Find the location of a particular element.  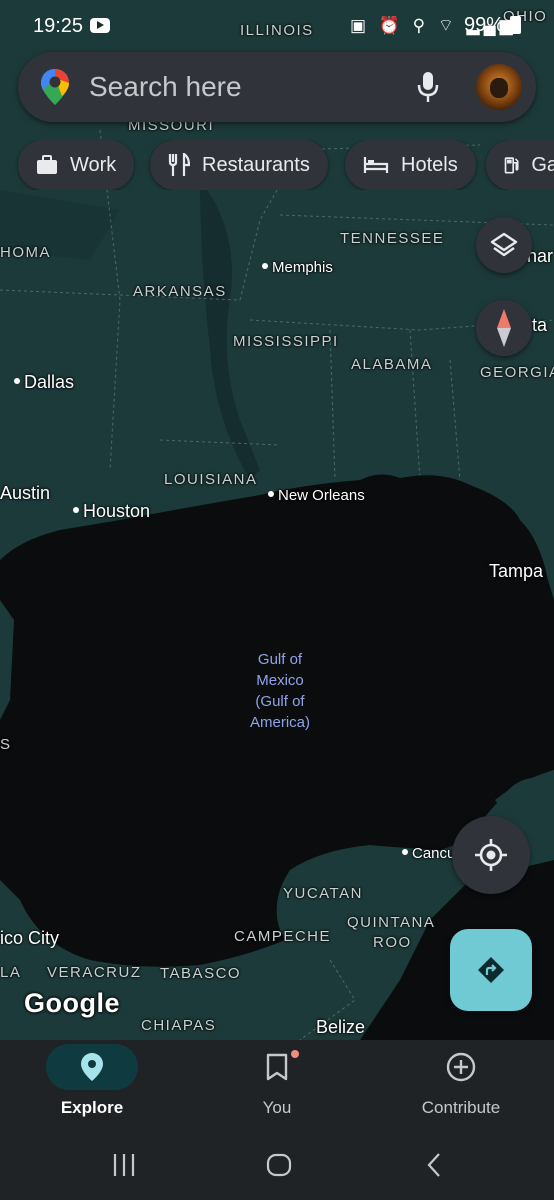

nav-you-pill is located at coordinates (277, 1067).